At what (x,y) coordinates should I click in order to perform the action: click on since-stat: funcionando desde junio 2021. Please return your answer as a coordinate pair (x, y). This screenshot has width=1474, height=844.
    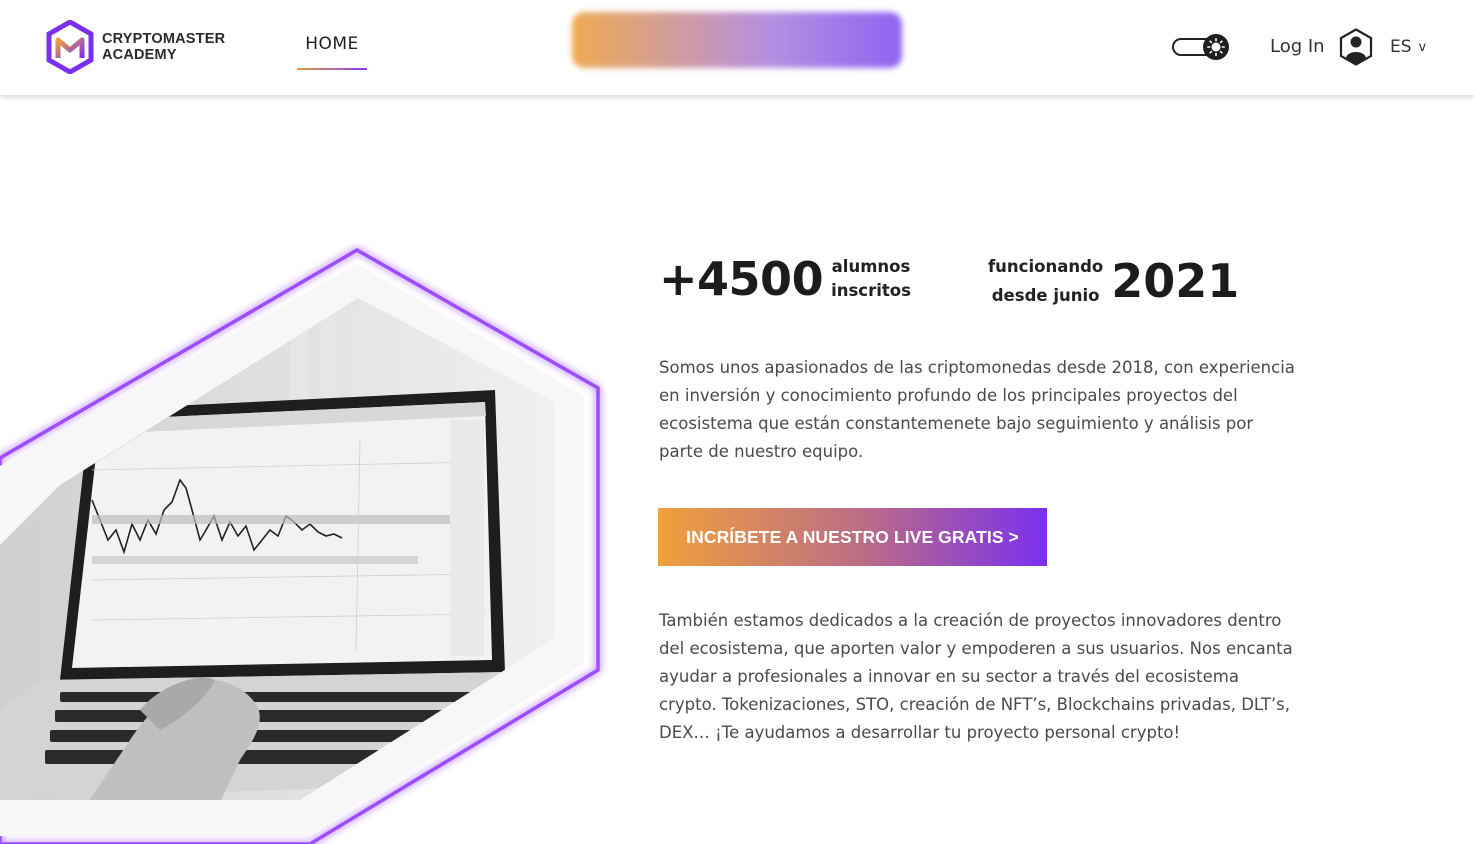
    Looking at the image, I should click on (1113, 281).